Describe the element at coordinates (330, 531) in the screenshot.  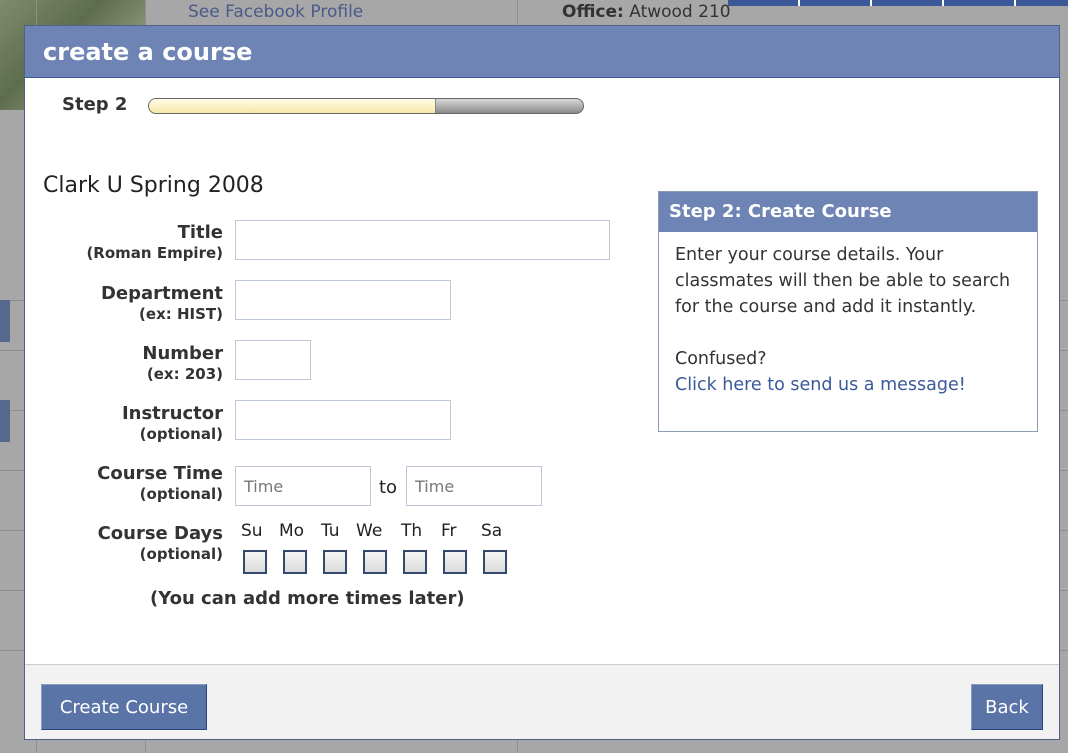
I see `day-label-tu: Tu` at that location.